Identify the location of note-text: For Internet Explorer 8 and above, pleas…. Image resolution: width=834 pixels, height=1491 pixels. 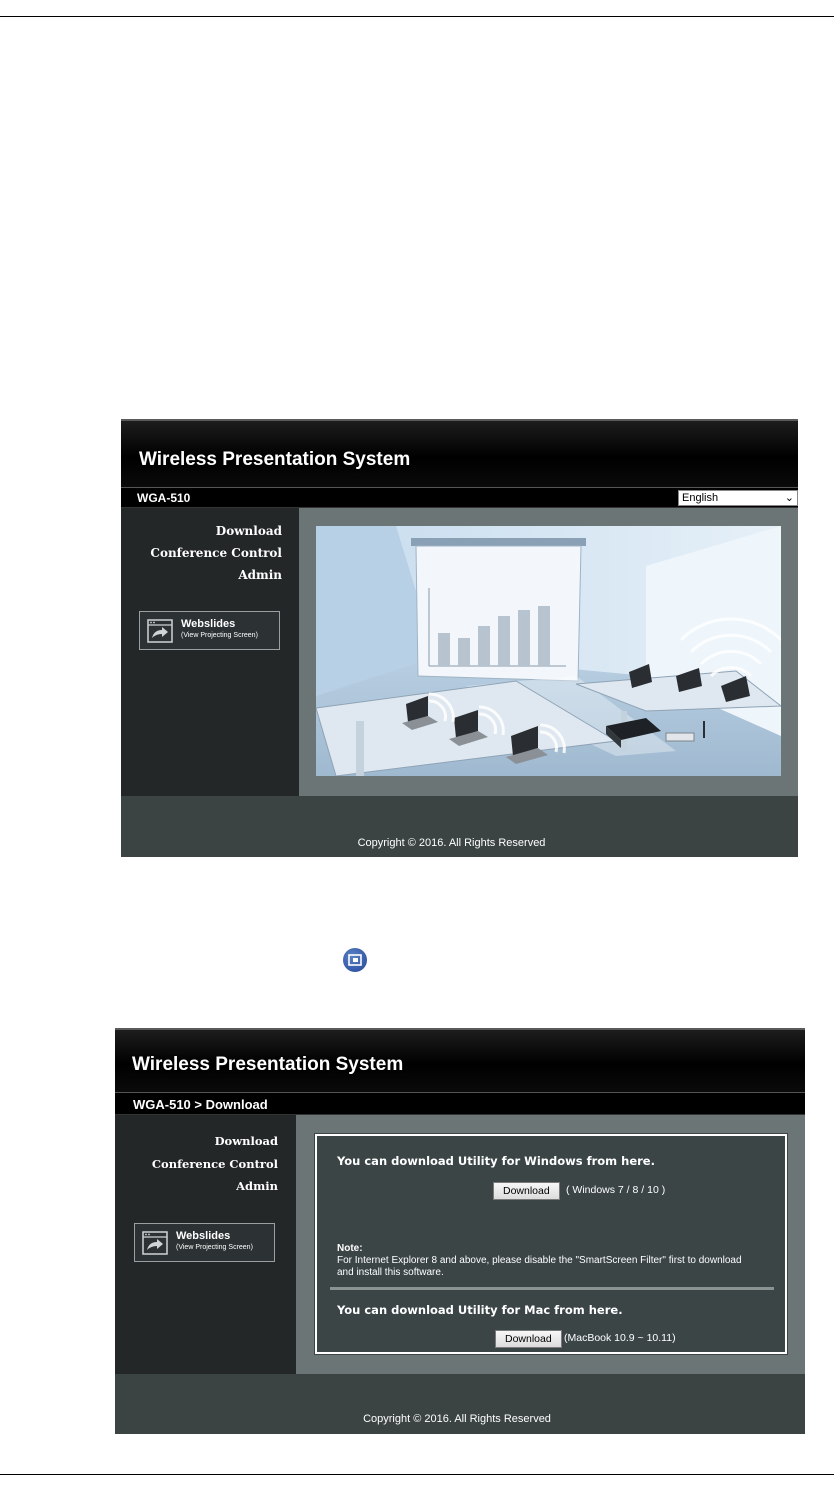
(539, 1266).